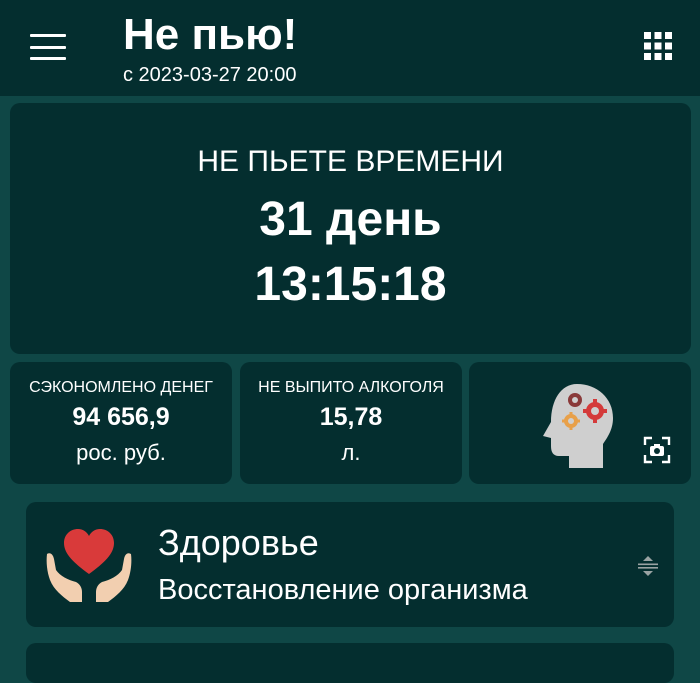 The width and height of the screenshot is (700, 683). What do you see at coordinates (238, 542) in the screenshot?
I see `health-title: Здоровье` at bounding box center [238, 542].